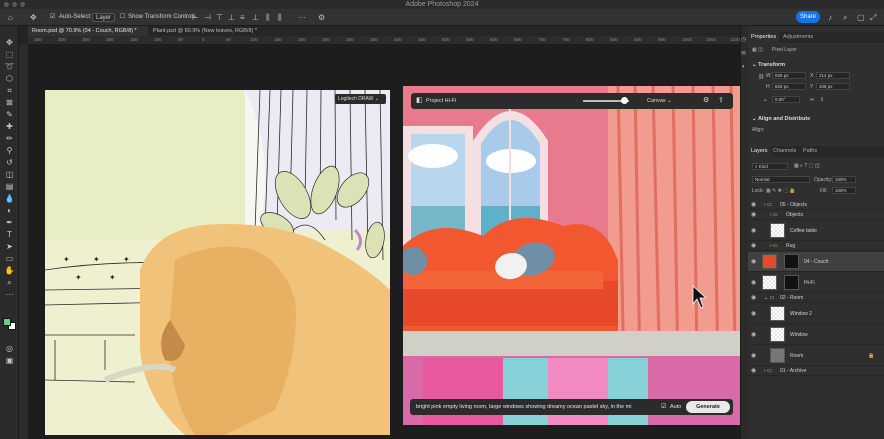 Image resolution: width=884 pixels, height=439 pixels. I want to click on tab-channels: Channels, so click(784, 151).